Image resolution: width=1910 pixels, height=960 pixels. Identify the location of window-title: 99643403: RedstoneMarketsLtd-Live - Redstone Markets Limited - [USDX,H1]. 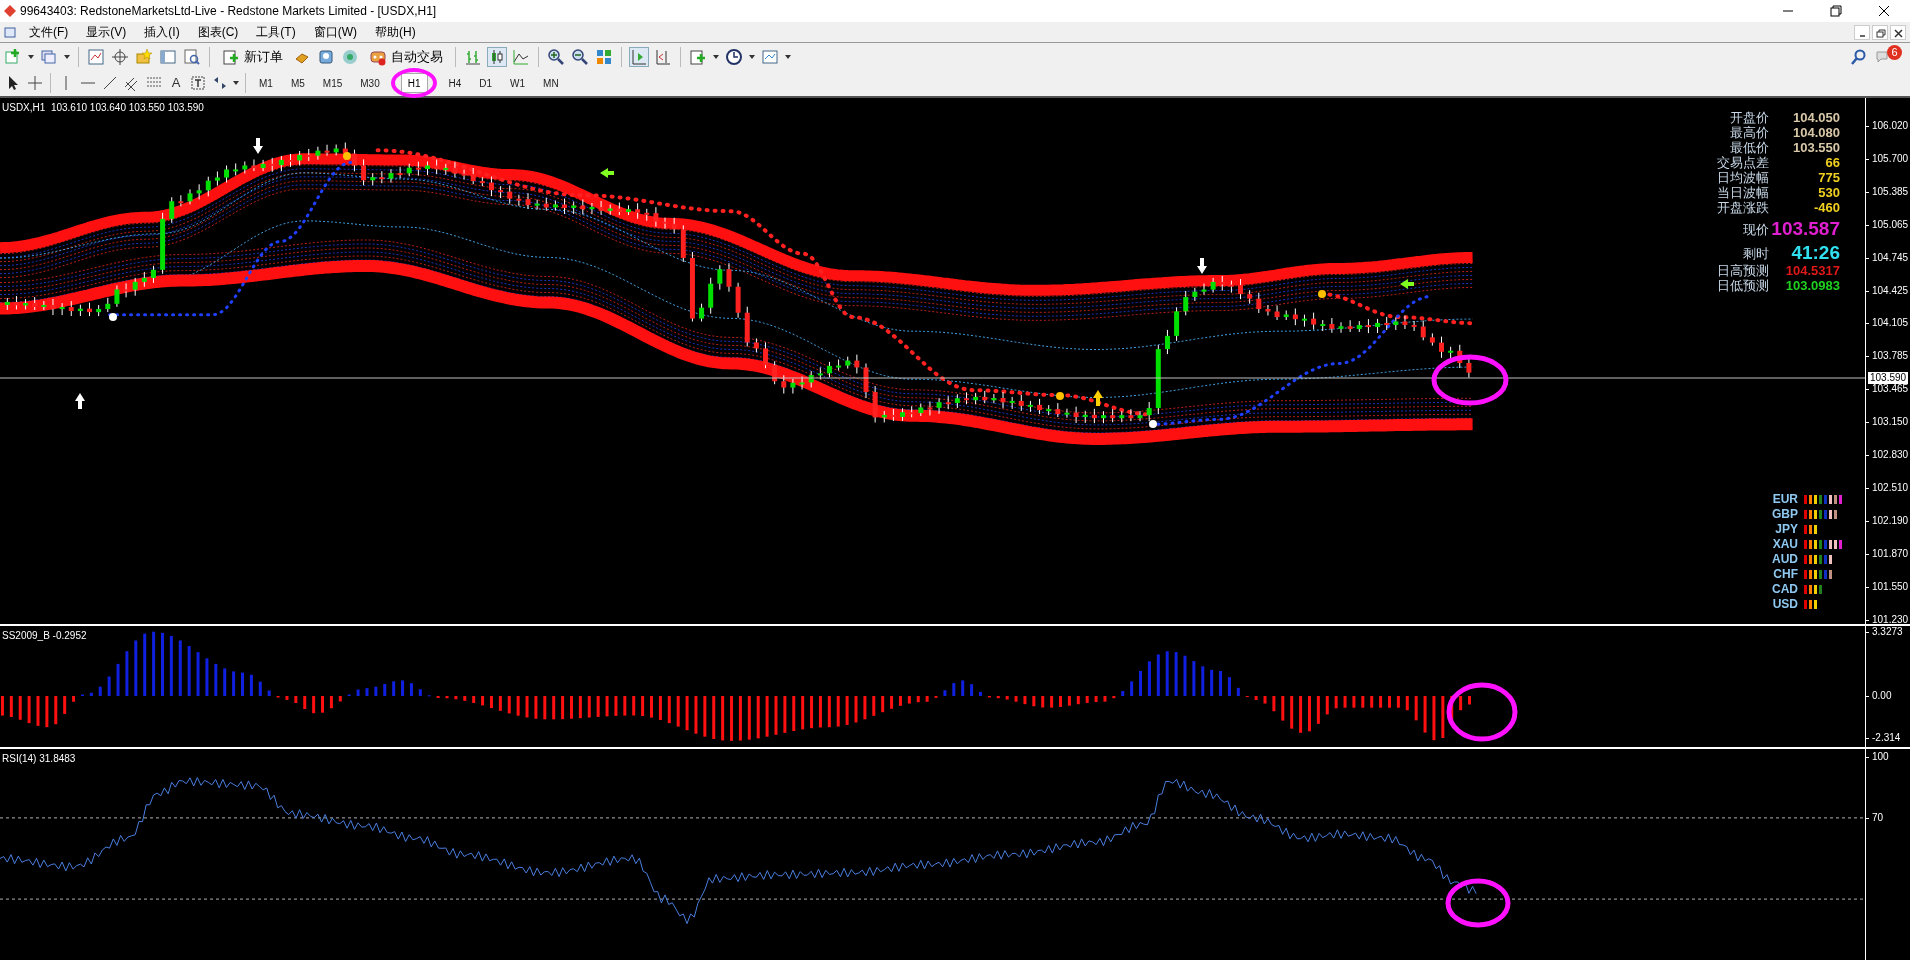
(228, 11).